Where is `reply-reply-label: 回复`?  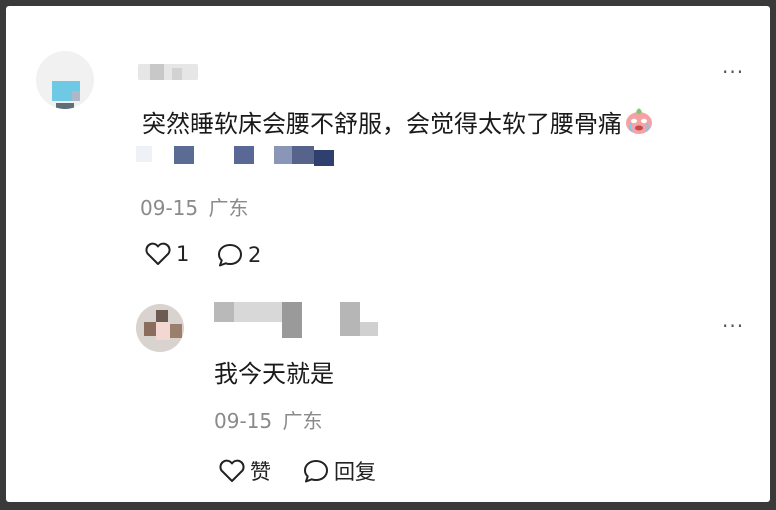 reply-reply-label: 回复 is located at coordinates (355, 472).